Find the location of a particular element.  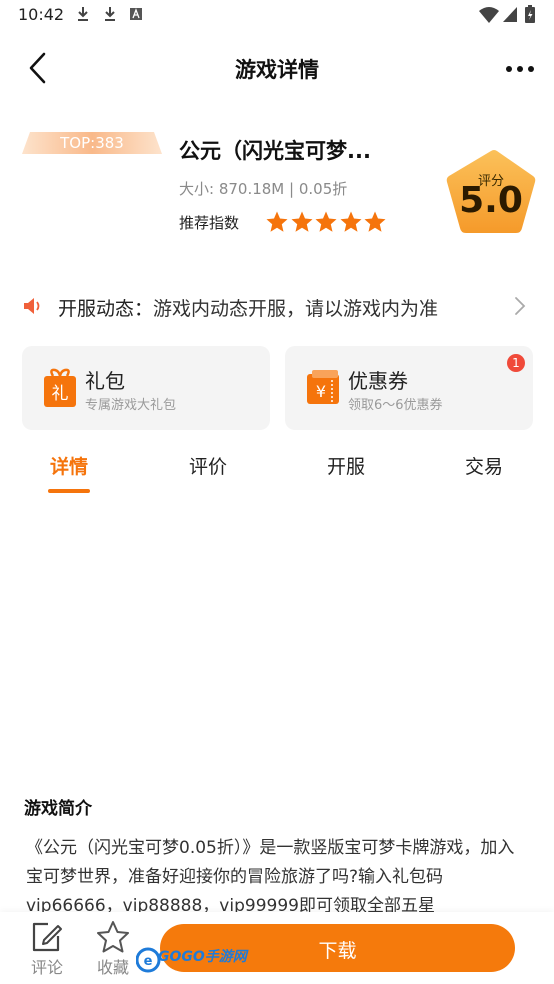

score-value: 5.0 is located at coordinates (491, 200).